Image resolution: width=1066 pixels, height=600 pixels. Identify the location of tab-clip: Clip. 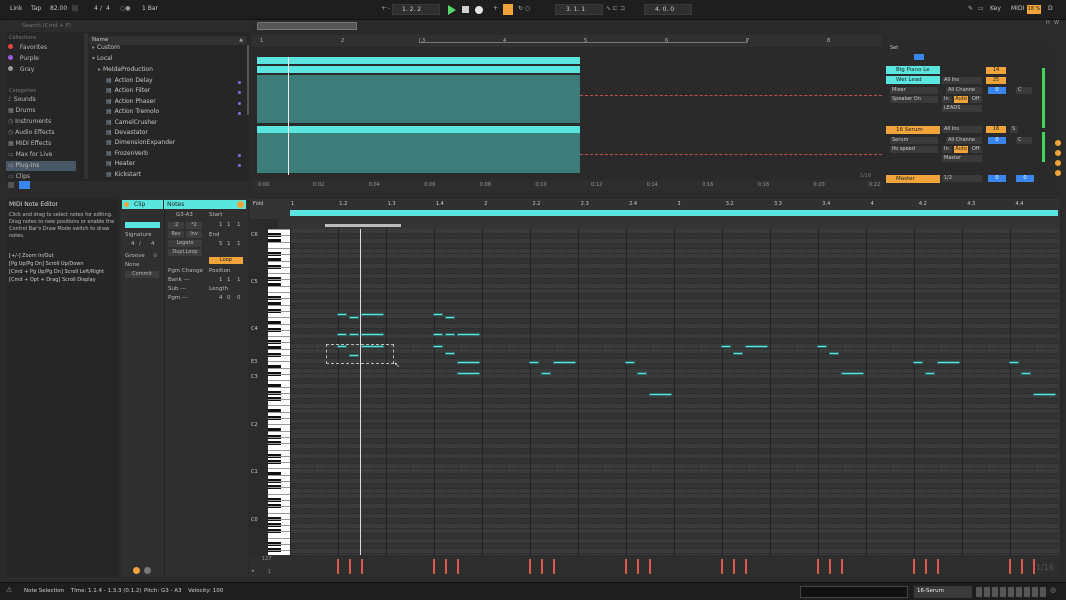
(142, 204).